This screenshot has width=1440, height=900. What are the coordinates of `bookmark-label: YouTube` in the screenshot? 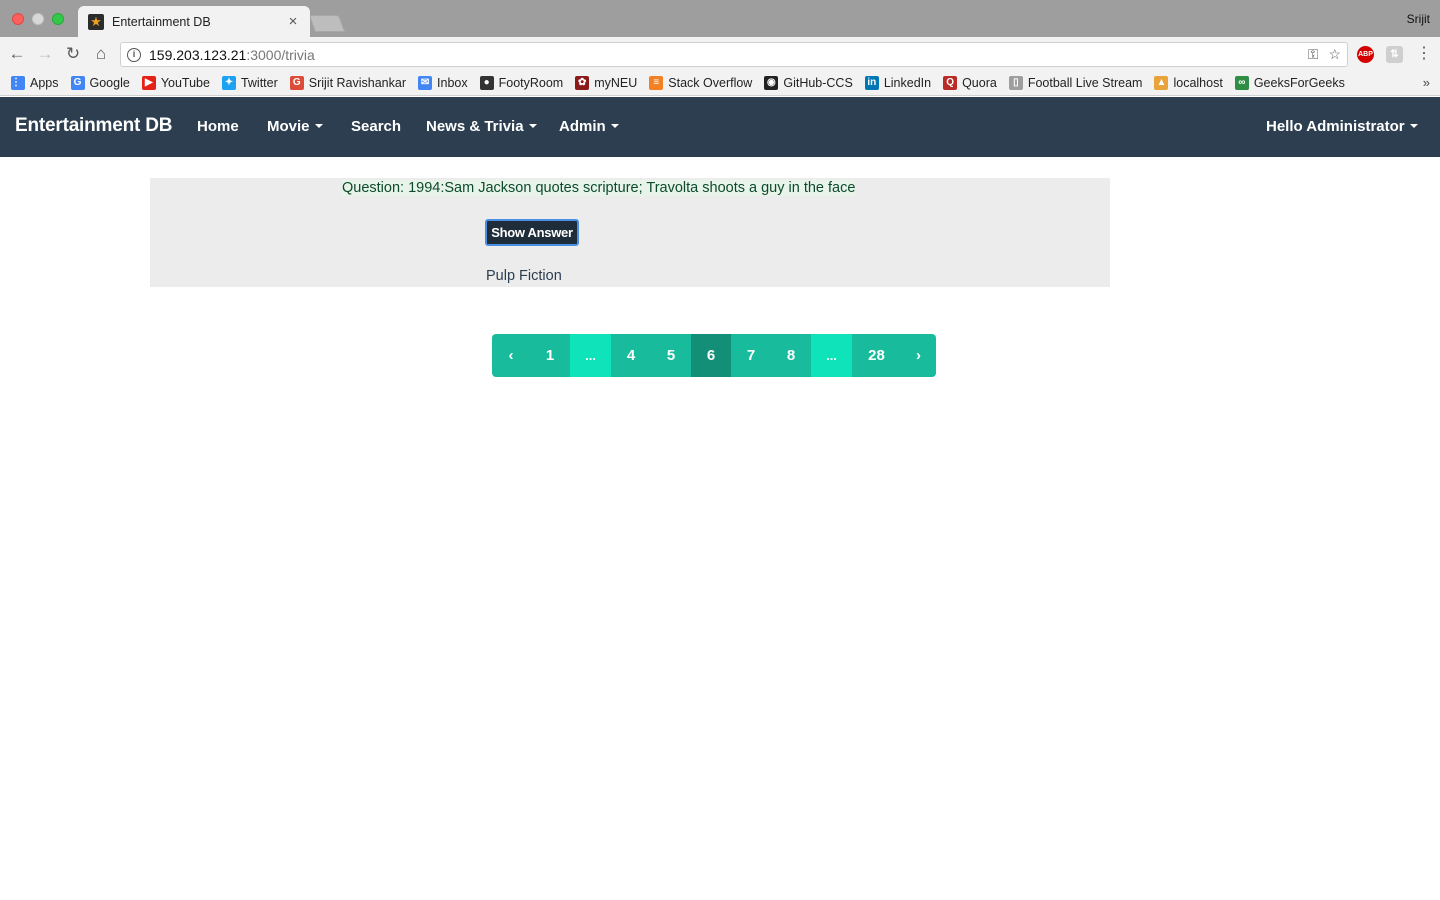 It's located at (185, 83).